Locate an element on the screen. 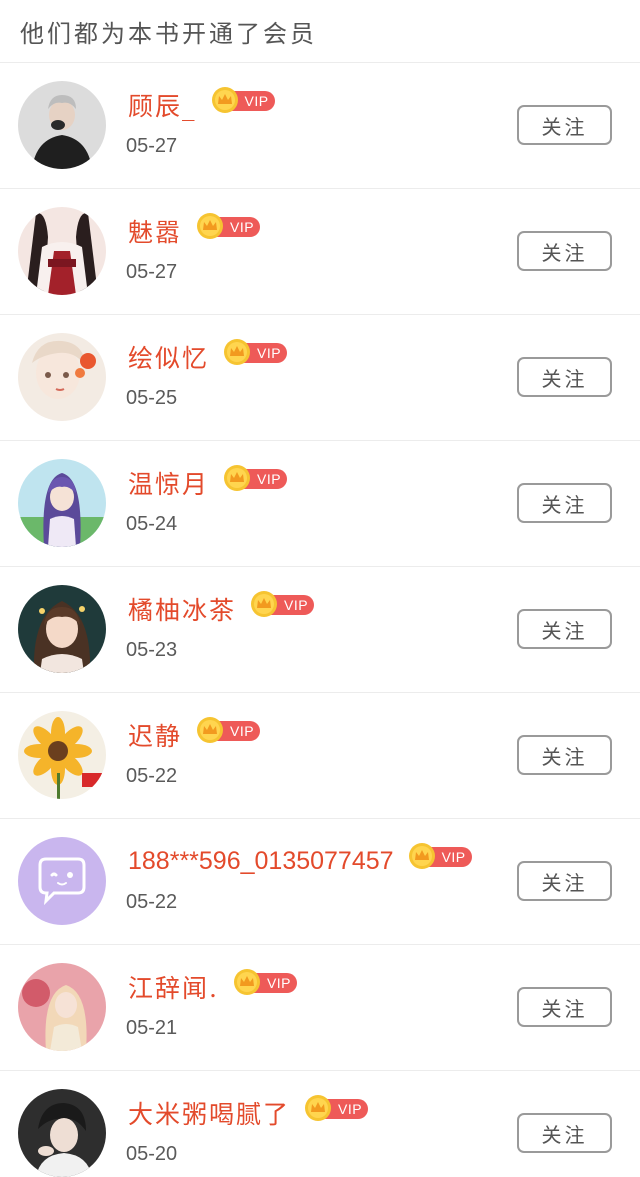  member-name: 迟静 is located at coordinates (155, 735).